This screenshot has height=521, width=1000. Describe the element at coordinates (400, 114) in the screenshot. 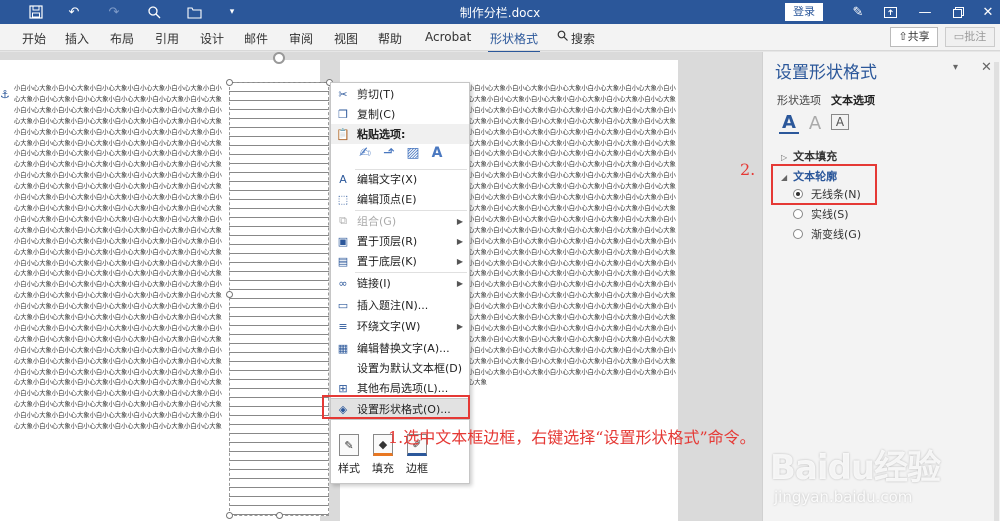

I see `menu-item-copy: ❐ 复制(C)` at that location.